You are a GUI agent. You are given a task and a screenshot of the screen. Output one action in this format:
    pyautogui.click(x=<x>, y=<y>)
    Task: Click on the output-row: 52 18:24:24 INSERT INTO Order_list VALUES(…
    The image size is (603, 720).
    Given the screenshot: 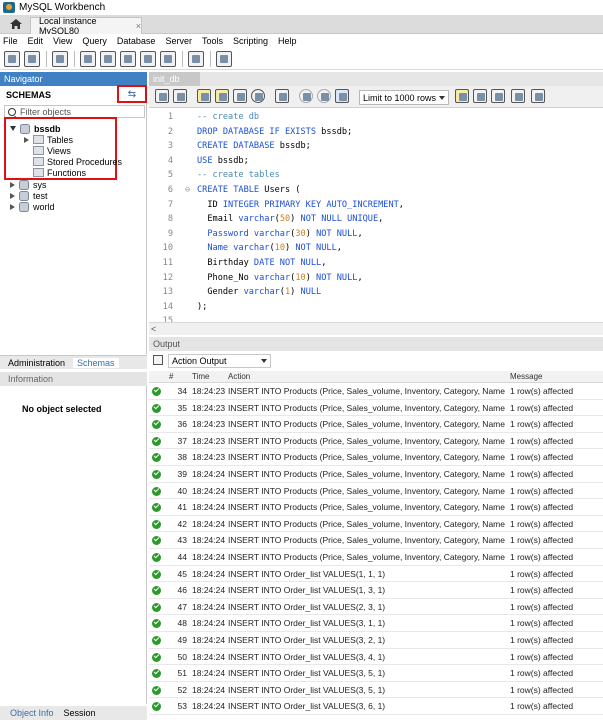 What is the action you would take?
    pyautogui.click(x=376, y=690)
    